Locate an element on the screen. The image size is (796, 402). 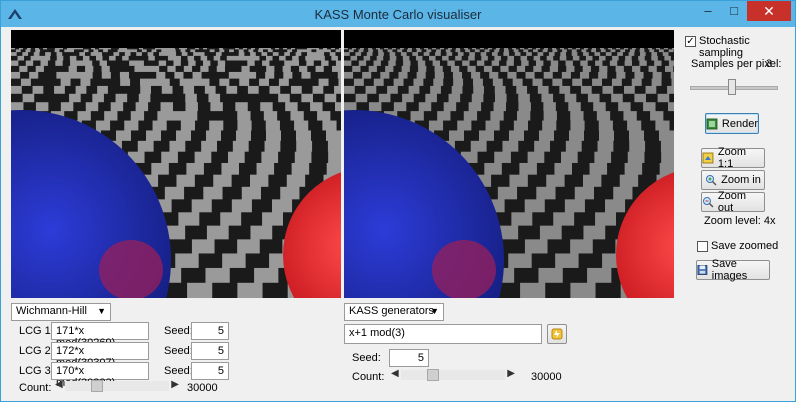
zoom-out-label: Zoom out is located at coordinates (732, 202).